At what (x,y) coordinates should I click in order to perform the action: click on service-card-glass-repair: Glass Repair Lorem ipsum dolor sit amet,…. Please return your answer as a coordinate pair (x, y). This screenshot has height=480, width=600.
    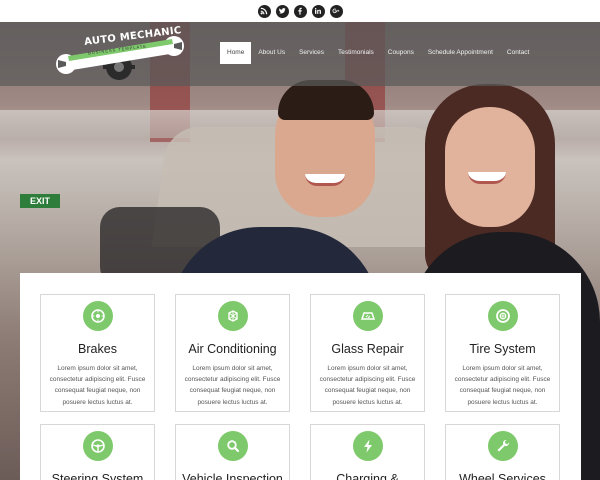
    Looking at the image, I should click on (367, 353).